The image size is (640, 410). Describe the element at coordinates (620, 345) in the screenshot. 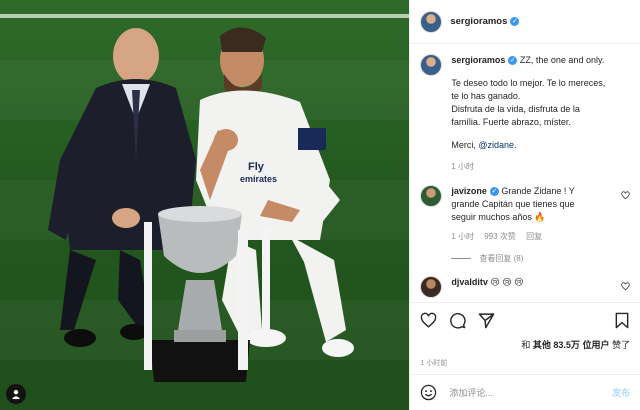

I see `likes-suffix: 赞了` at that location.